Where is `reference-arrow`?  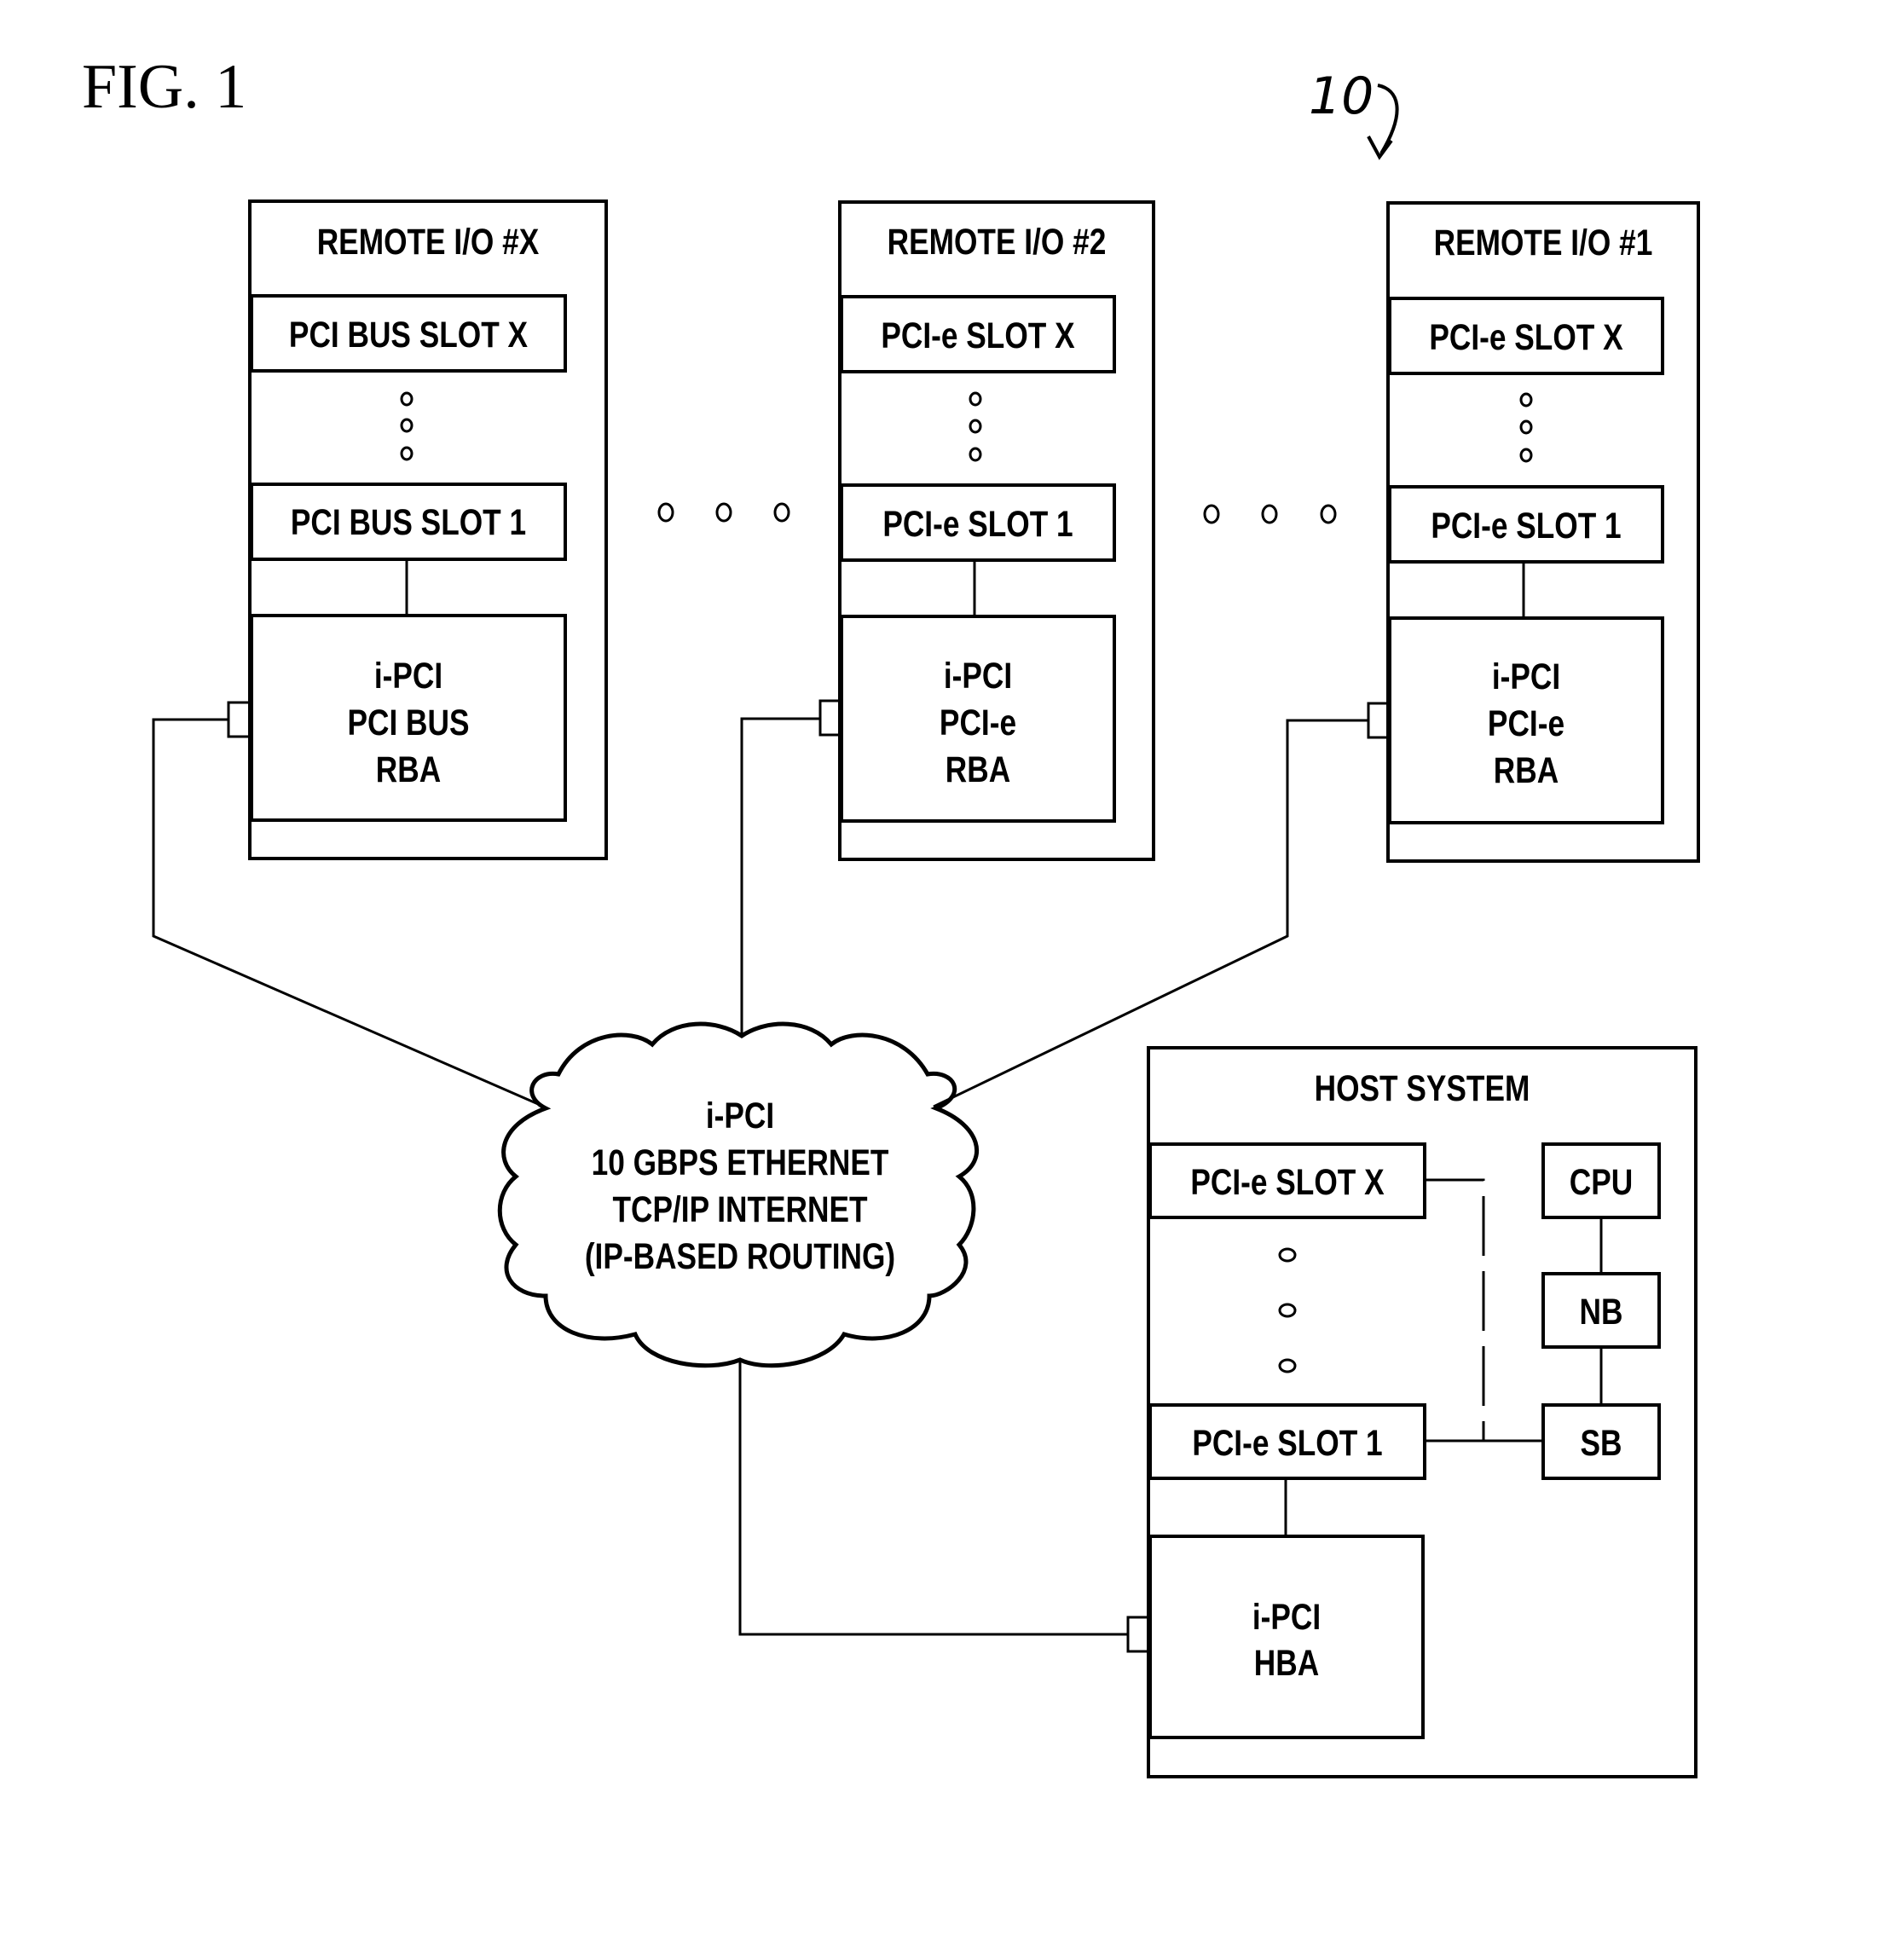 reference-arrow is located at coordinates (1388, 119).